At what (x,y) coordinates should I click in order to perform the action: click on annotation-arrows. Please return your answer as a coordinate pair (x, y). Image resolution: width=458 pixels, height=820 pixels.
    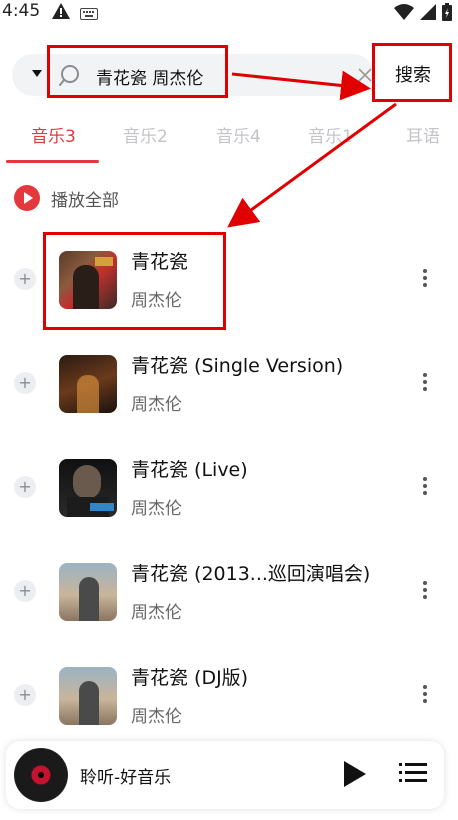
    Looking at the image, I should click on (312, 149).